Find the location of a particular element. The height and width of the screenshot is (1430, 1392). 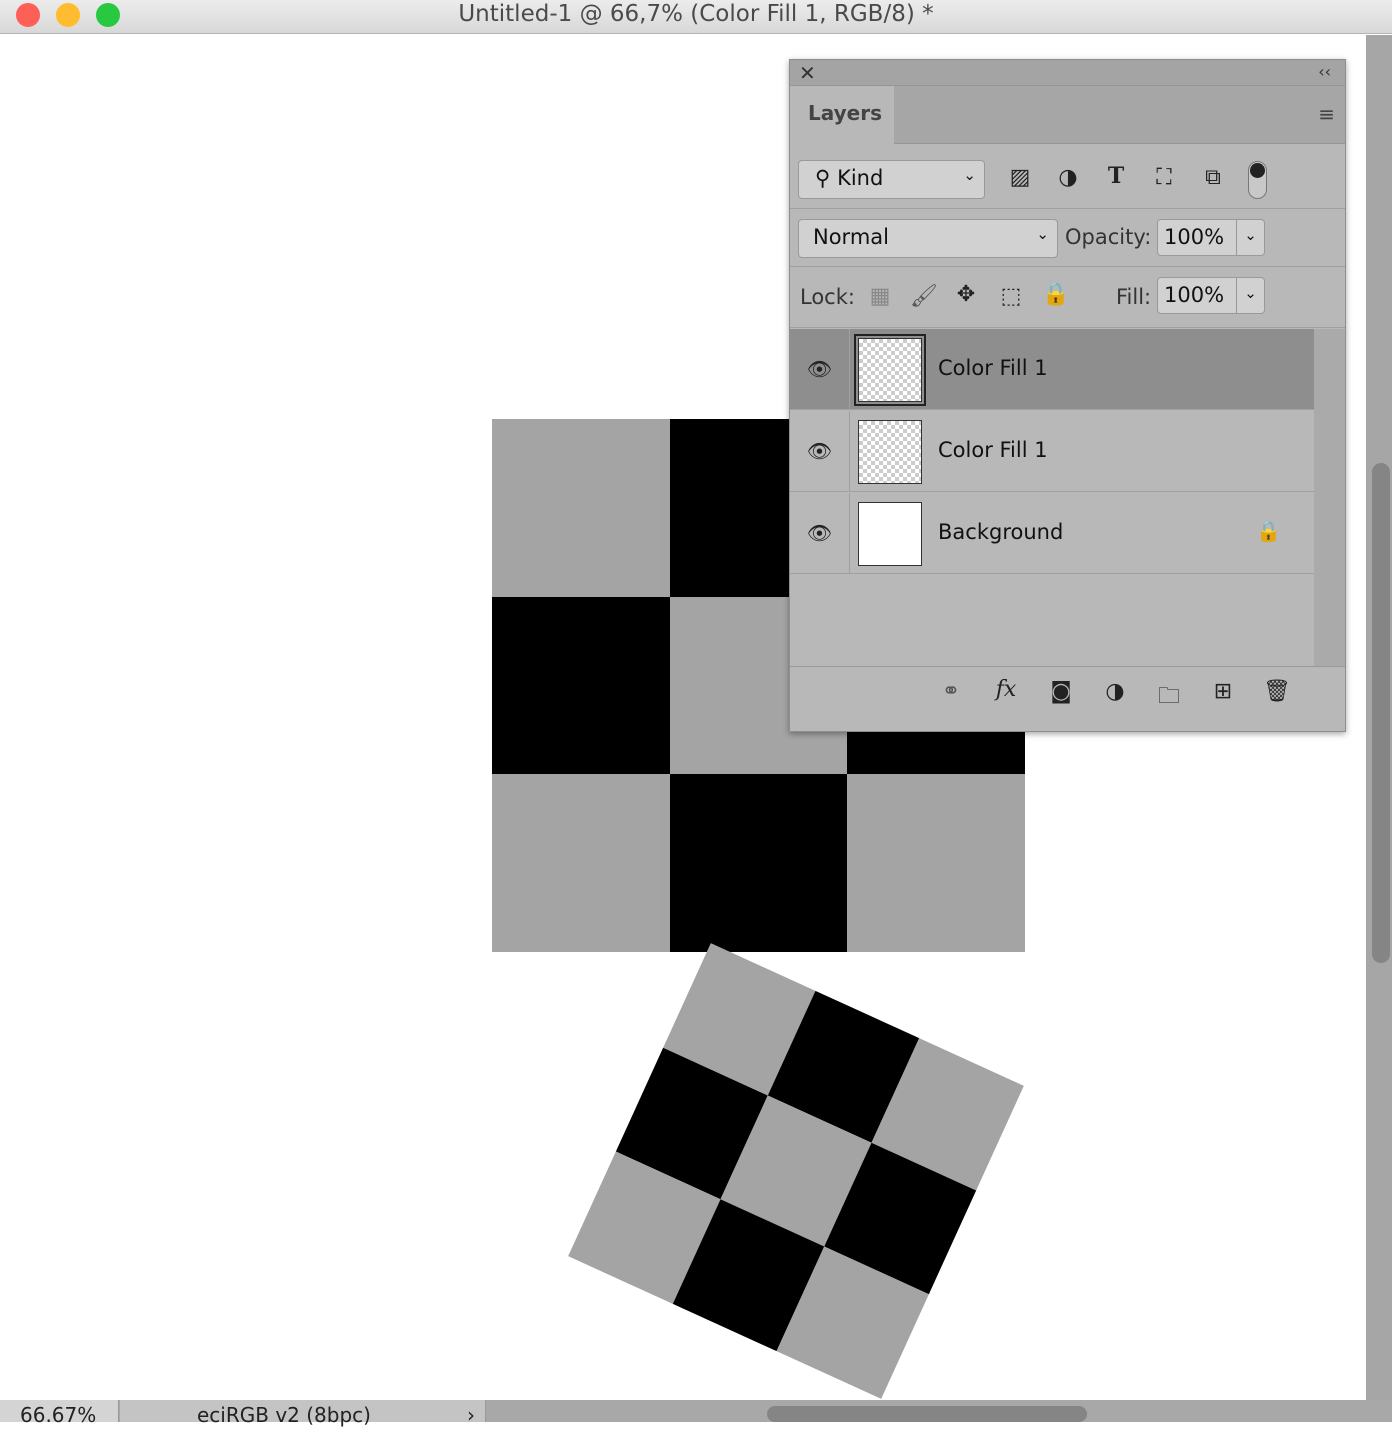

lock-image-pixels-brush-icon: 🖌 is located at coordinates (924, 296).